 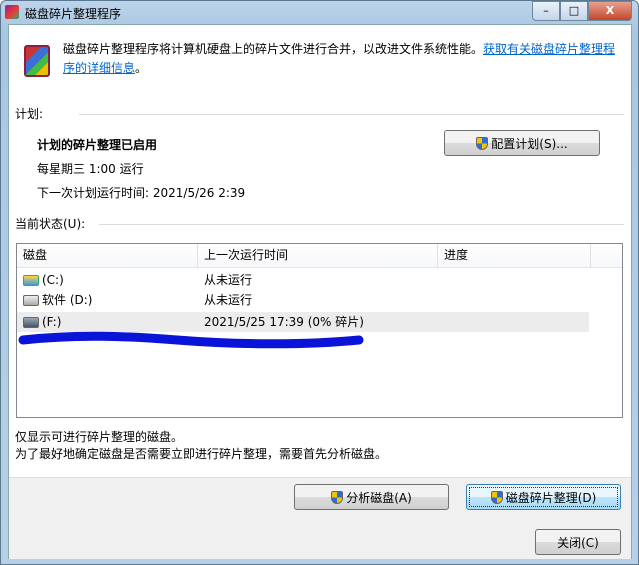 What do you see at coordinates (97, 145) in the screenshot?
I see `schedule-status: 计划的碎片整理已启用` at bounding box center [97, 145].